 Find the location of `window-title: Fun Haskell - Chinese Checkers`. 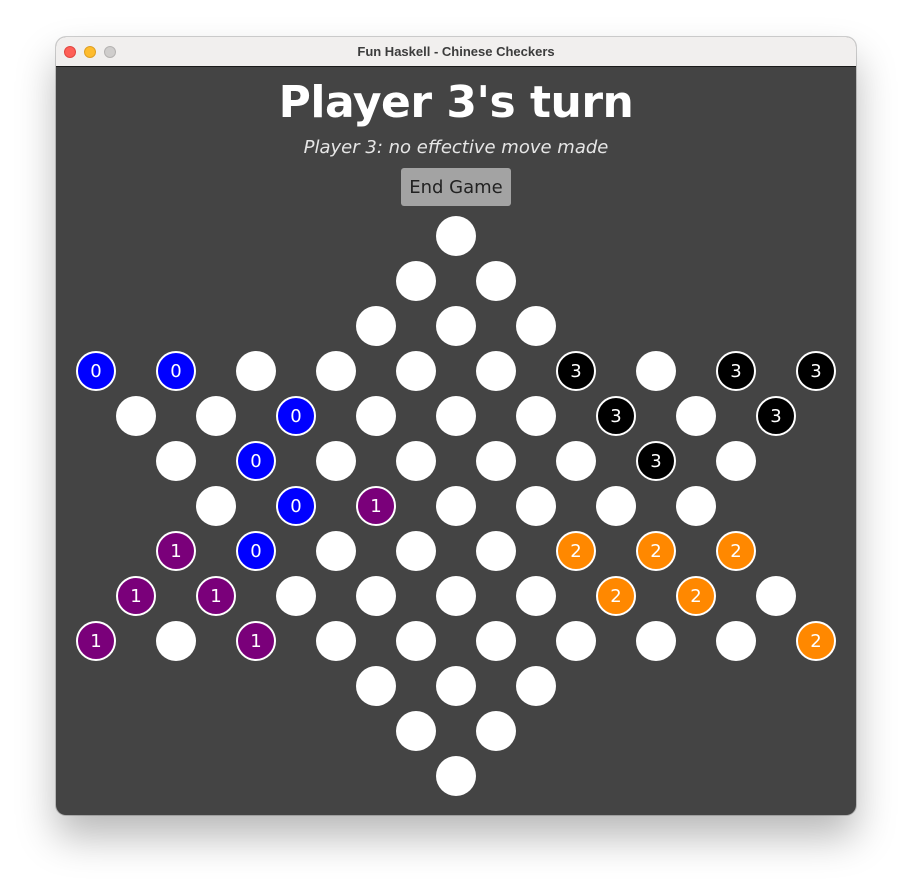

window-title: Fun Haskell - Chinese Checkers is located at coordinates (456, 51).